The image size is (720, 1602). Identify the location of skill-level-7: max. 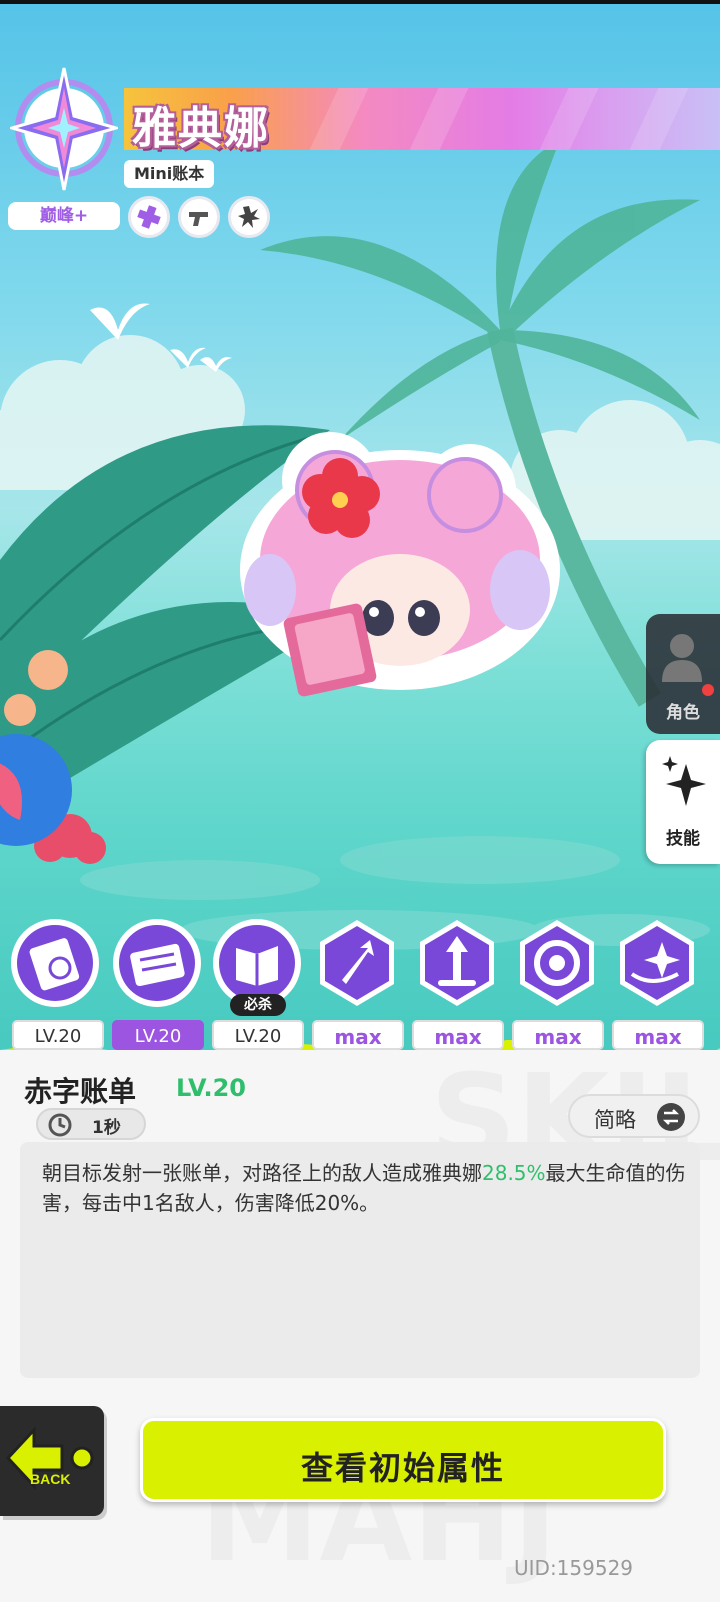
(658, 1035).